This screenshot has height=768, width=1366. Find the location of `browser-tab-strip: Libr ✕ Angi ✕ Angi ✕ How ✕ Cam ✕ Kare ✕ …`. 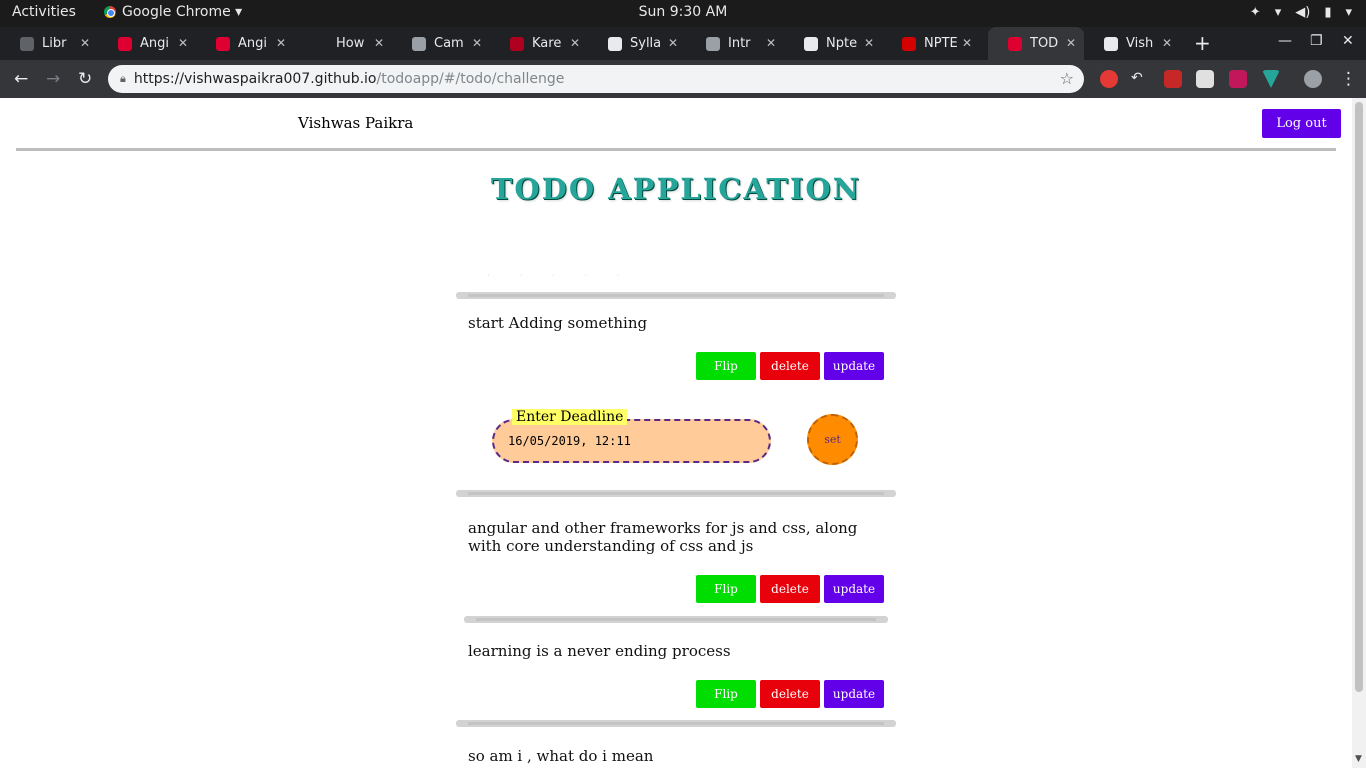

browser-tab-strip: Libr ✕ Angi ✕ Angi ✕ How ✕ Cam ✕ Kare ✕ … is located at coordinates (683, 43).